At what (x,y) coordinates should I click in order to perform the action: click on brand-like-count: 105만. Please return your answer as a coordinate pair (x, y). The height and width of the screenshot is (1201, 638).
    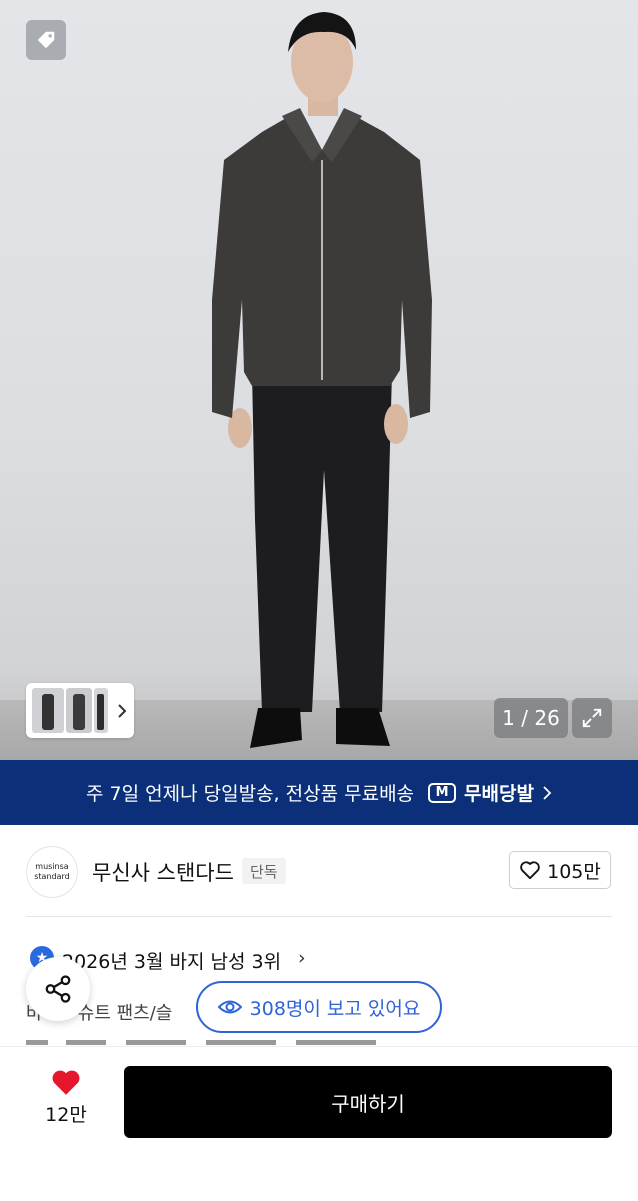
    Looking at the image, I should click on (574, 871).